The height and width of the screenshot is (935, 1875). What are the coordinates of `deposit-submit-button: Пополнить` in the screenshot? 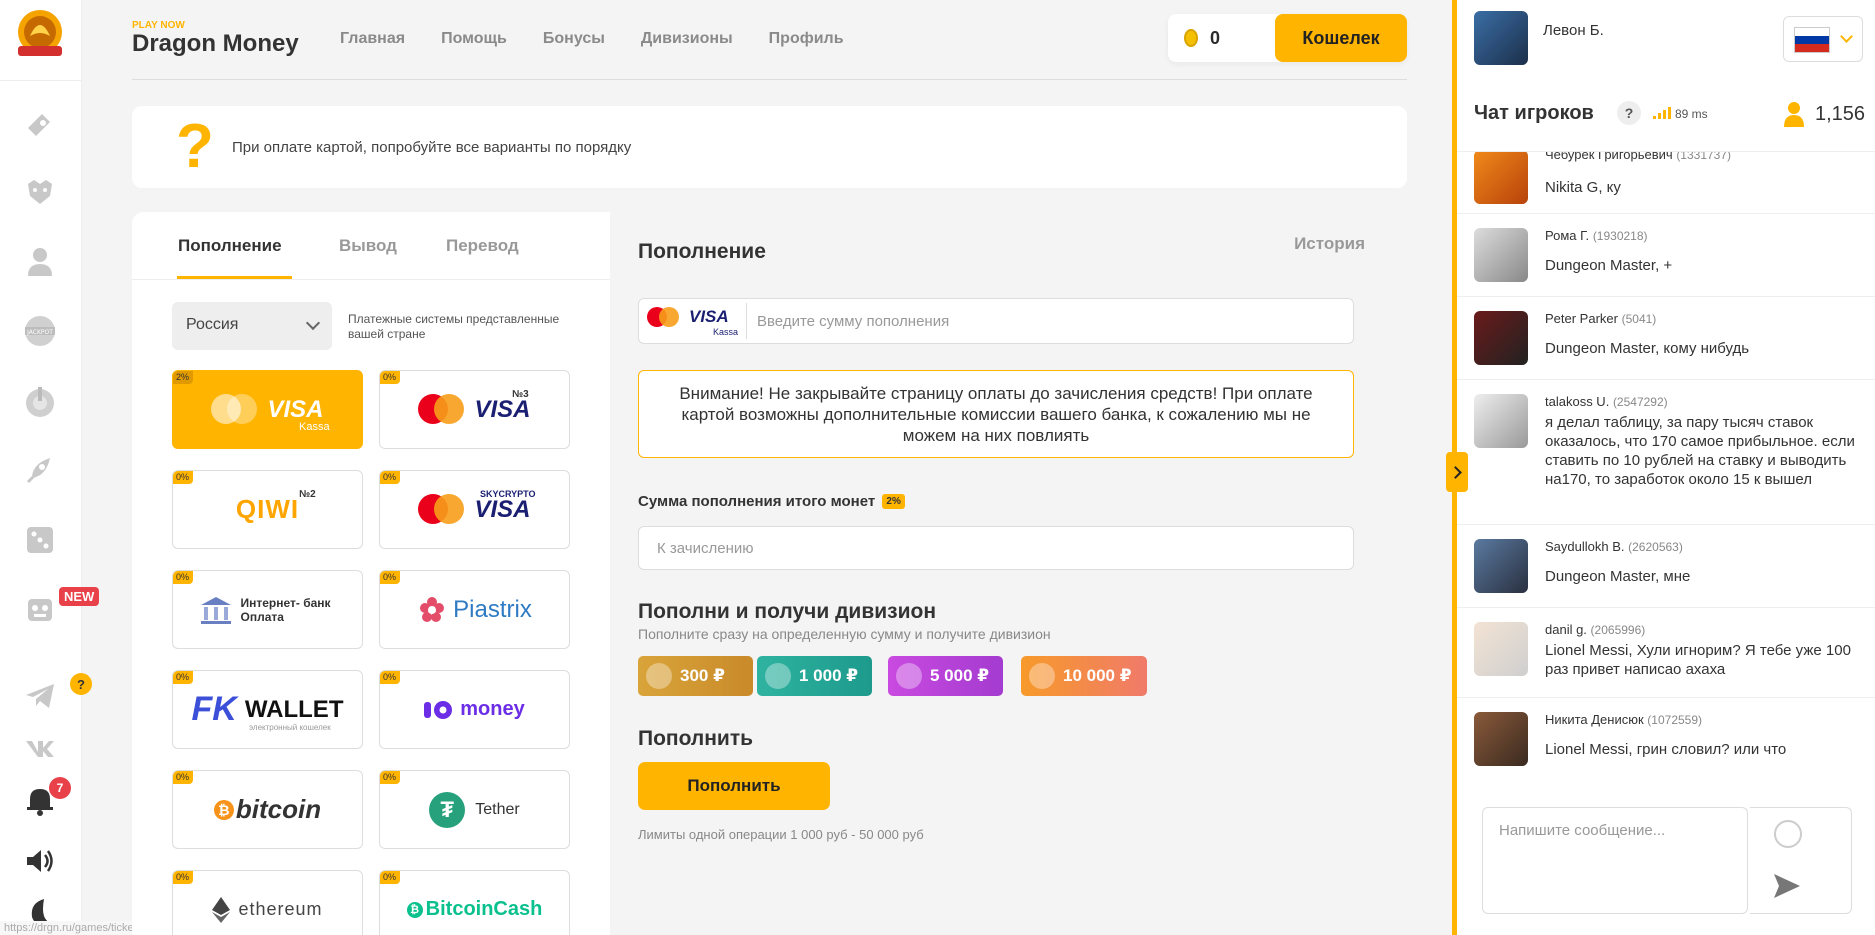 It's located at (734, 786).